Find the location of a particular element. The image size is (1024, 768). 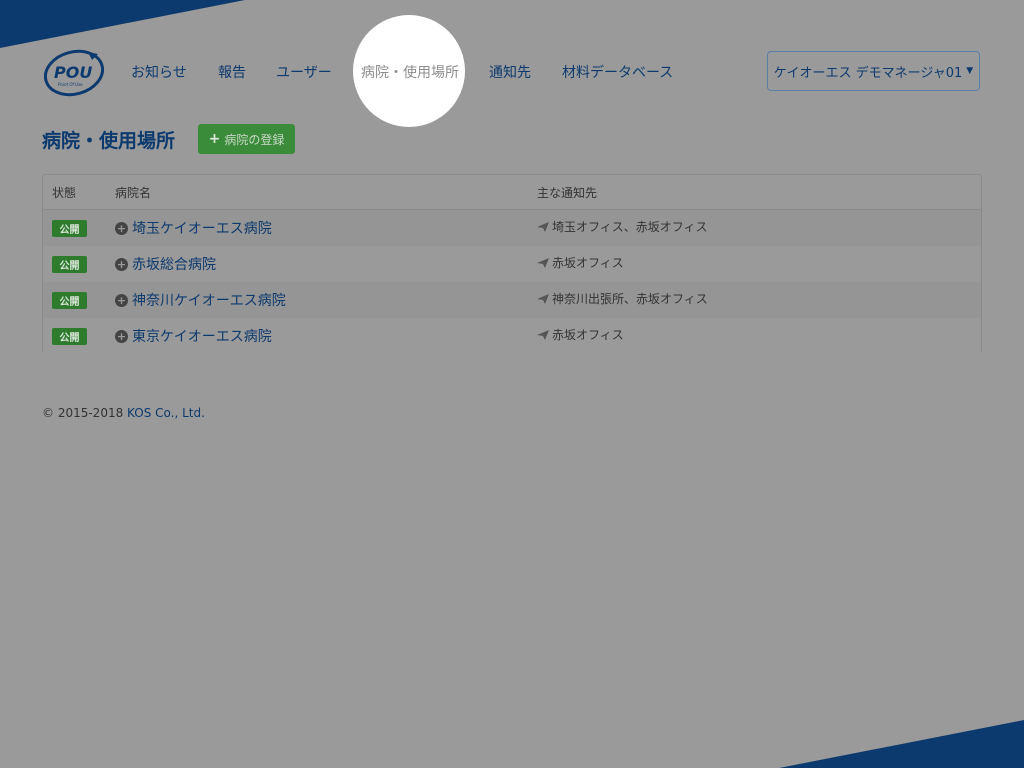

hospital-link: + 埼玉ケイオーエス病院 is located at coordinates (193, 228).